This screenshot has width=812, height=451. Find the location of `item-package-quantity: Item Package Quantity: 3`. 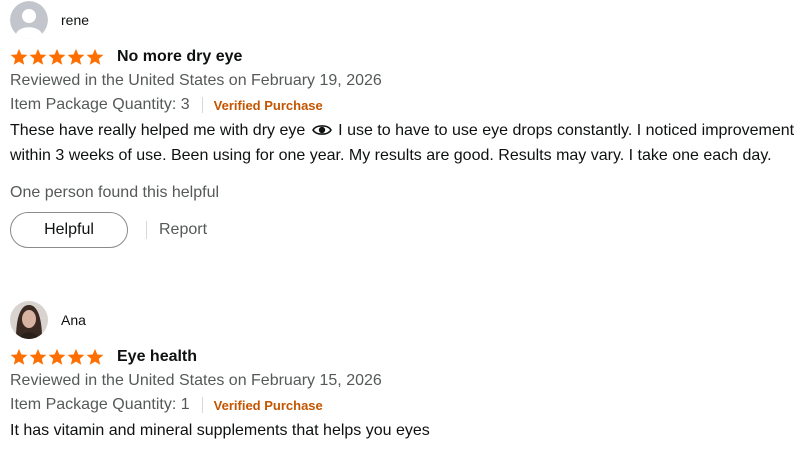

item-package-quantity: Item Package Quantity: 3 is located at coordinates (100, 105).